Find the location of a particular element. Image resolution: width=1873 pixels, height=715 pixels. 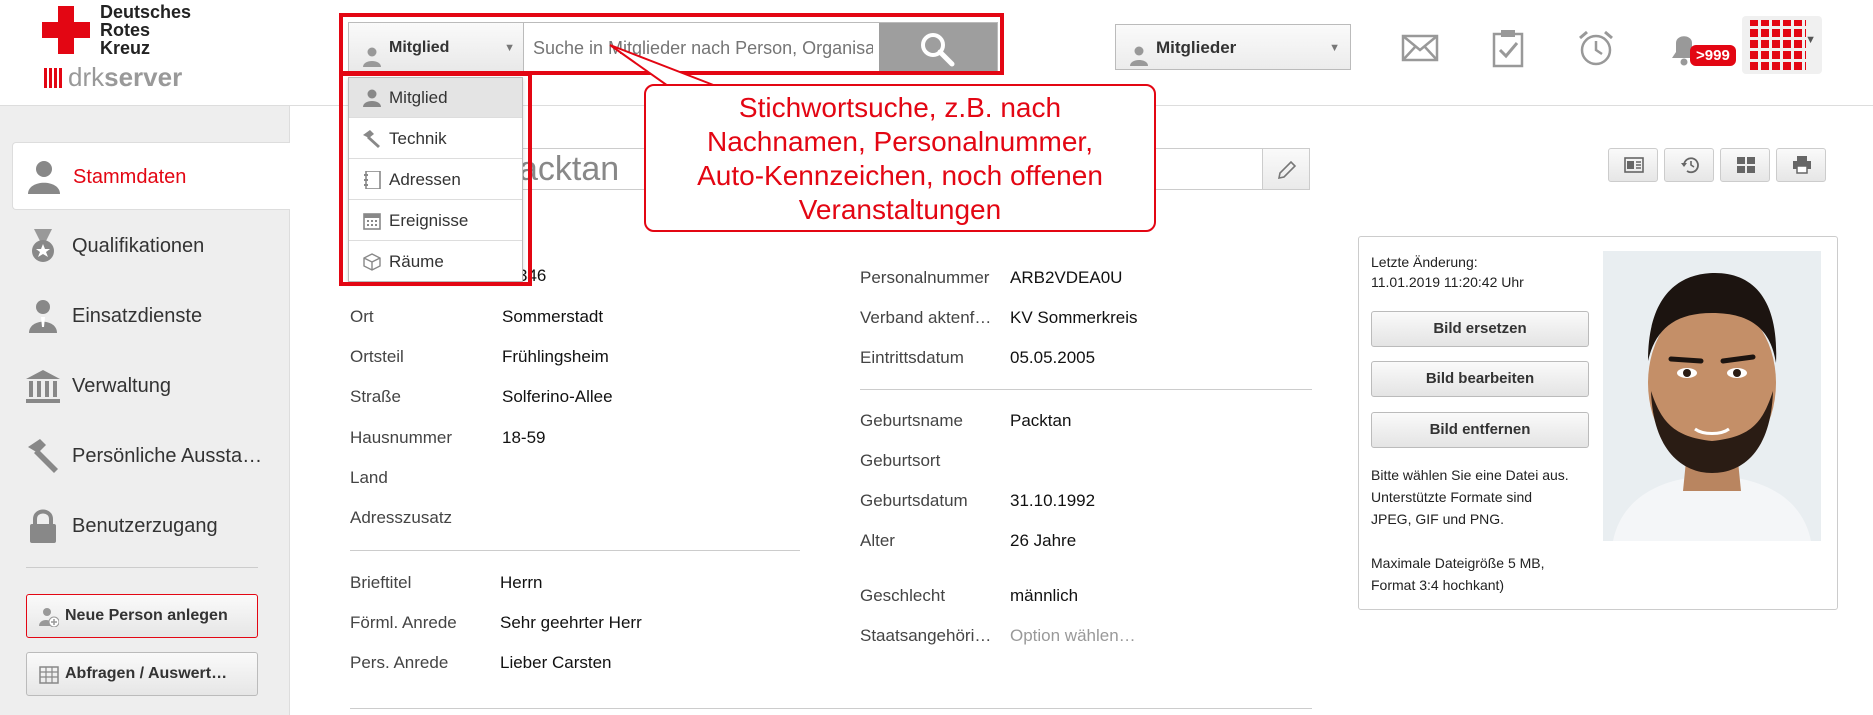

bars-icon is located at coordinates (54, 78).